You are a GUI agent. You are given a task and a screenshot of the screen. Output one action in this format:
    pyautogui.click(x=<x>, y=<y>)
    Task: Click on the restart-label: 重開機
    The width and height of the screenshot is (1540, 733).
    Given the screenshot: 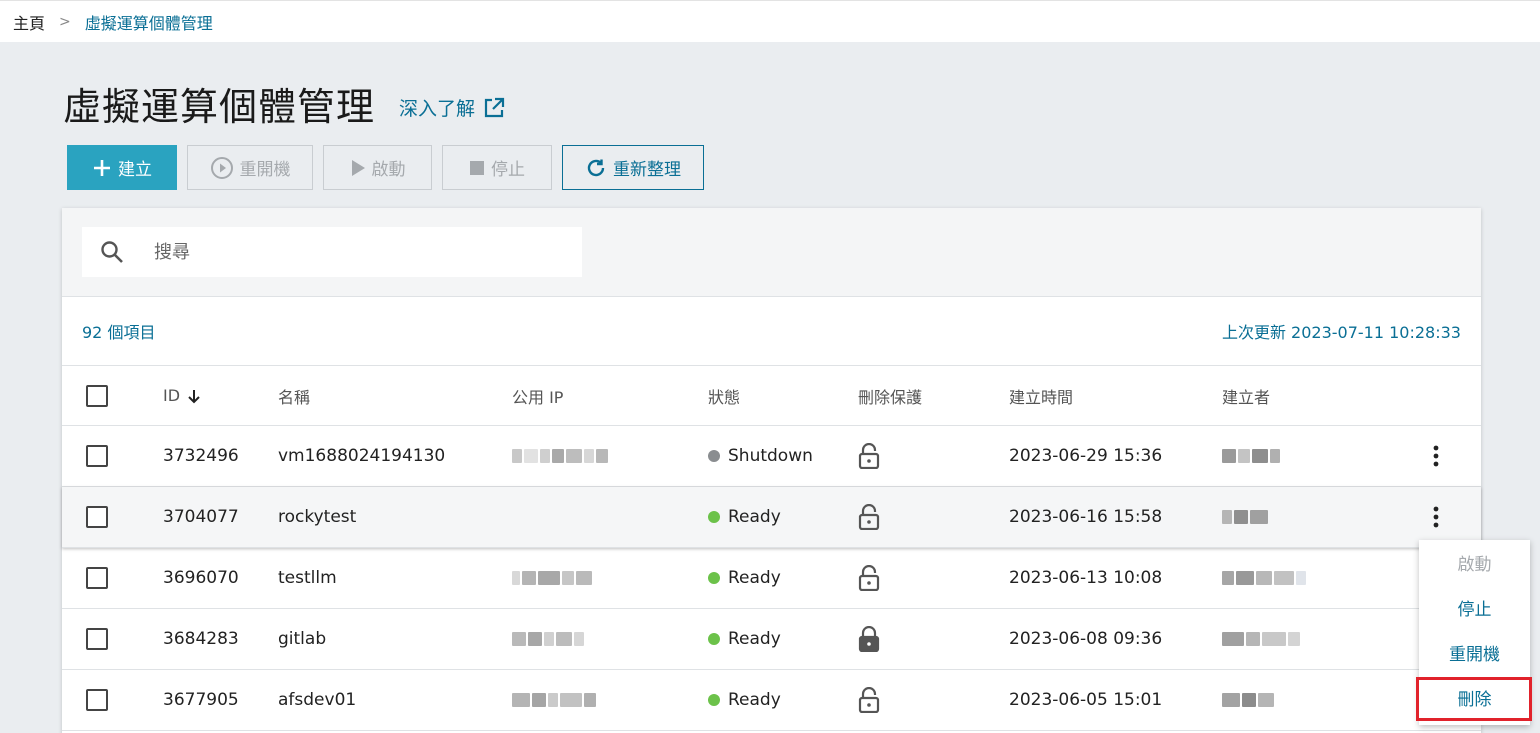 What is the action you would take?
    pyautogui.click(x=265, y=170)
    